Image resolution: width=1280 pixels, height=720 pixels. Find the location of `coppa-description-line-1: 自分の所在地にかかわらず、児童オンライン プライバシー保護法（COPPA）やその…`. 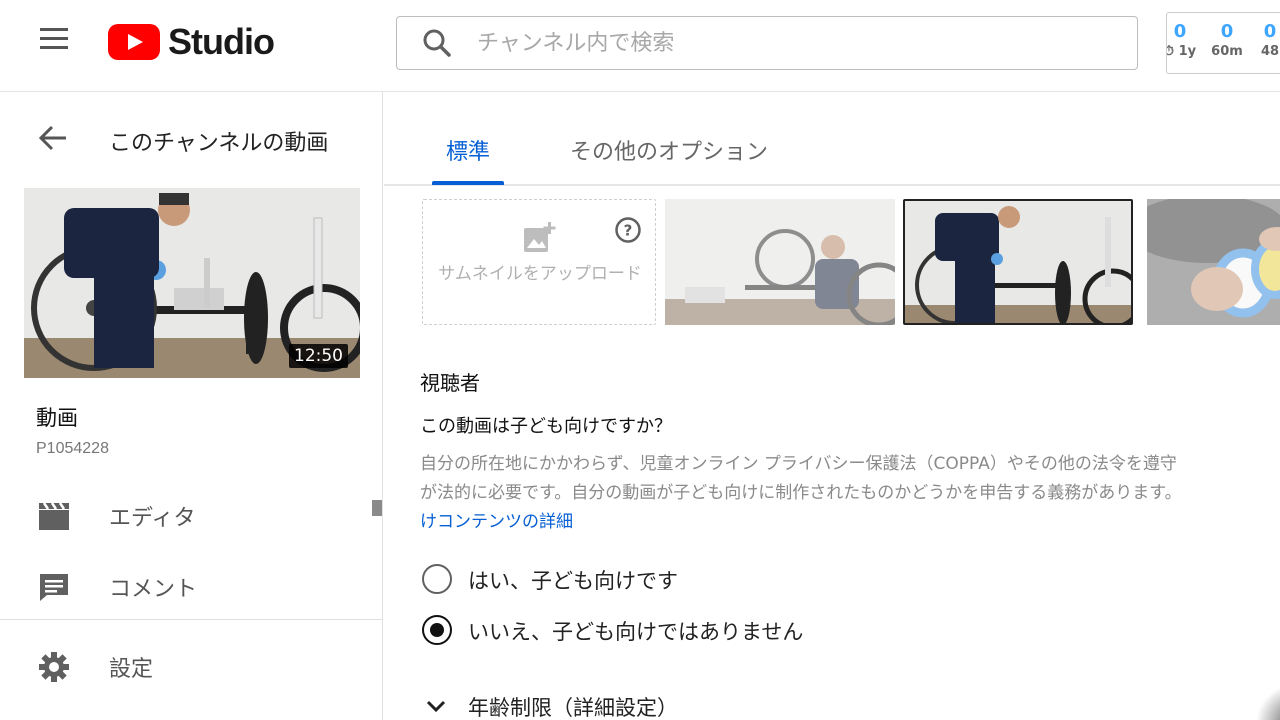

coppa-description-line-1: 自分の所在地にかかわらず、児童オンライン プライバシー保護法（COPPA）やその… is located at coordinates (798, 464).